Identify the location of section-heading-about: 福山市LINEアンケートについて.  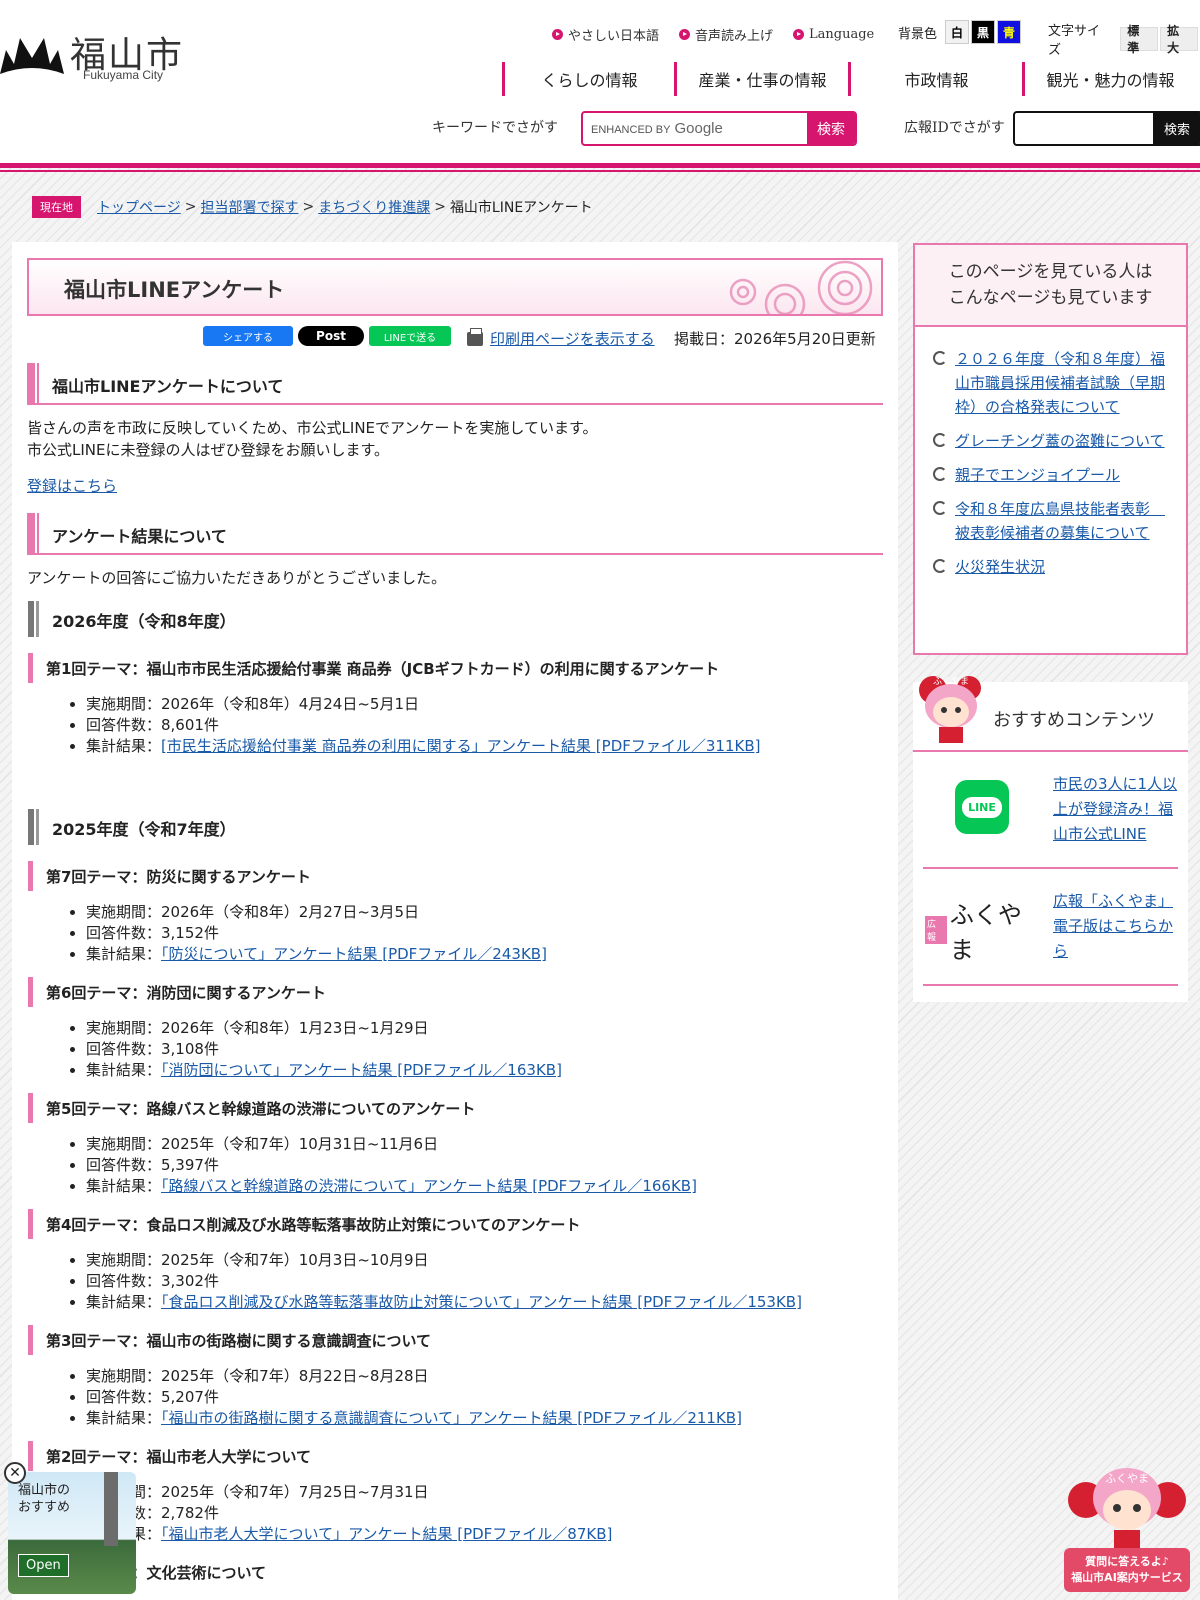
(455, 384).